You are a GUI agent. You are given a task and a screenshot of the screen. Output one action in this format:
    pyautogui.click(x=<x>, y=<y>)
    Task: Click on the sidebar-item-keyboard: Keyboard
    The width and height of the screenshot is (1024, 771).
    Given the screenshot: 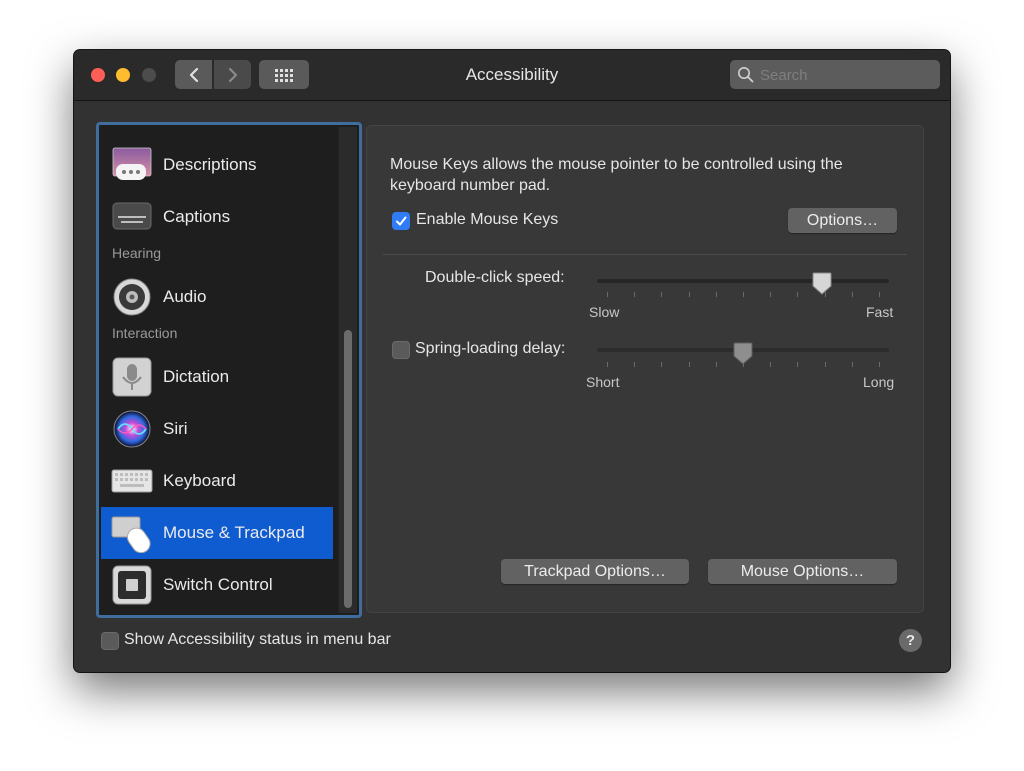 What is the action you would take?
    pyautogui.click(x=217, y=481)
    